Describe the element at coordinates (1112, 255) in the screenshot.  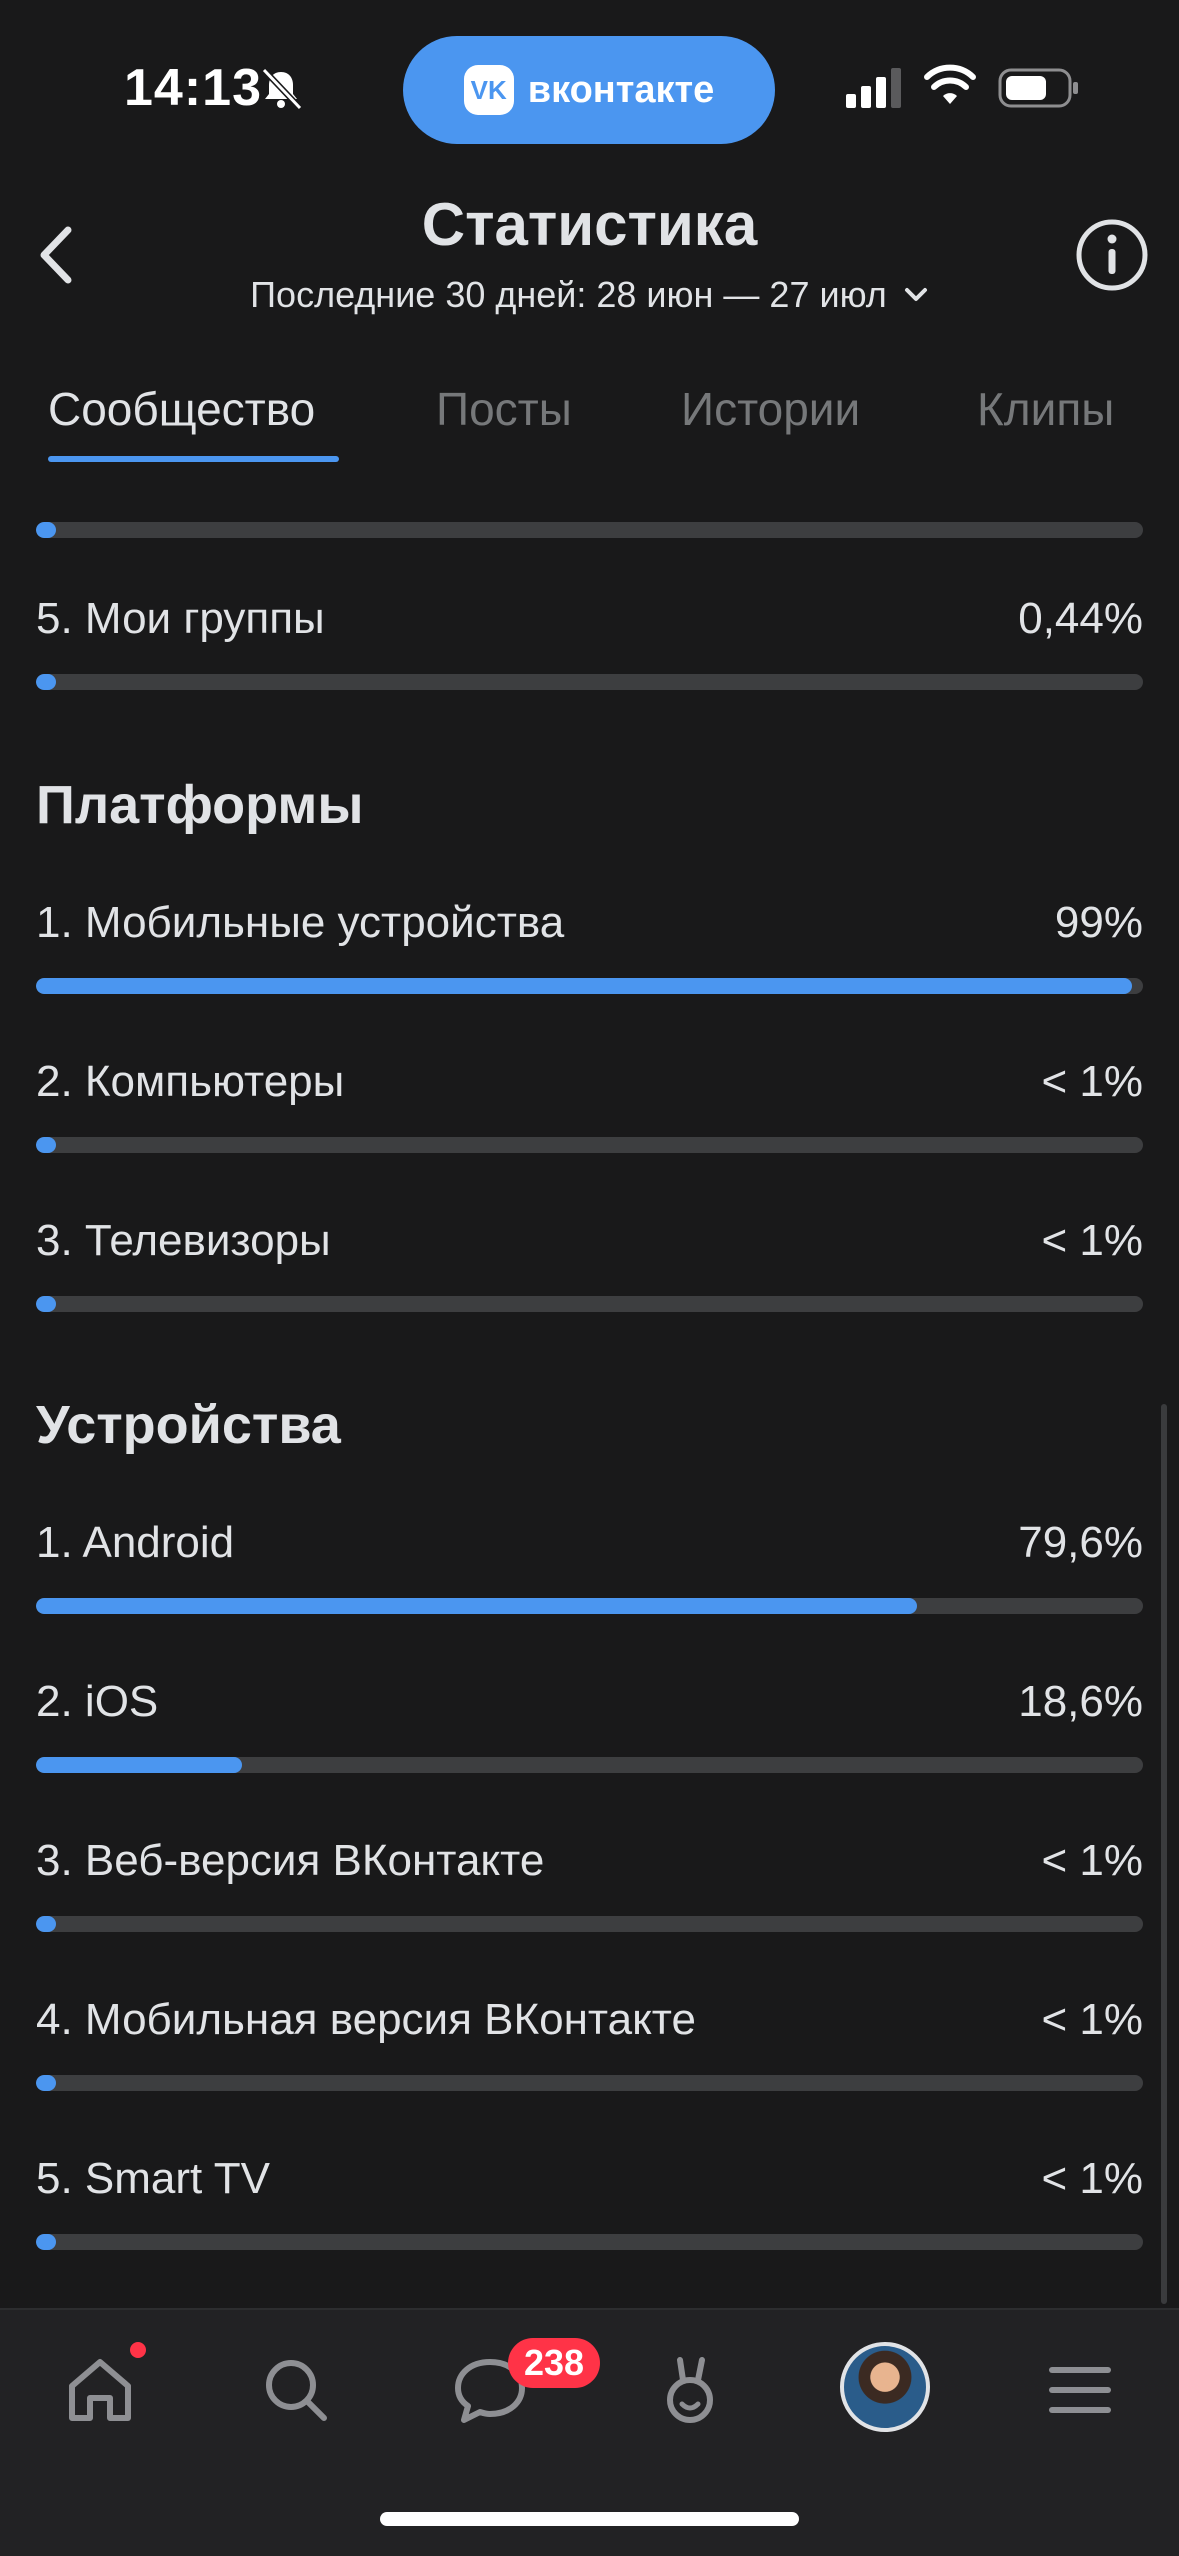
I see `info-button` at that location.